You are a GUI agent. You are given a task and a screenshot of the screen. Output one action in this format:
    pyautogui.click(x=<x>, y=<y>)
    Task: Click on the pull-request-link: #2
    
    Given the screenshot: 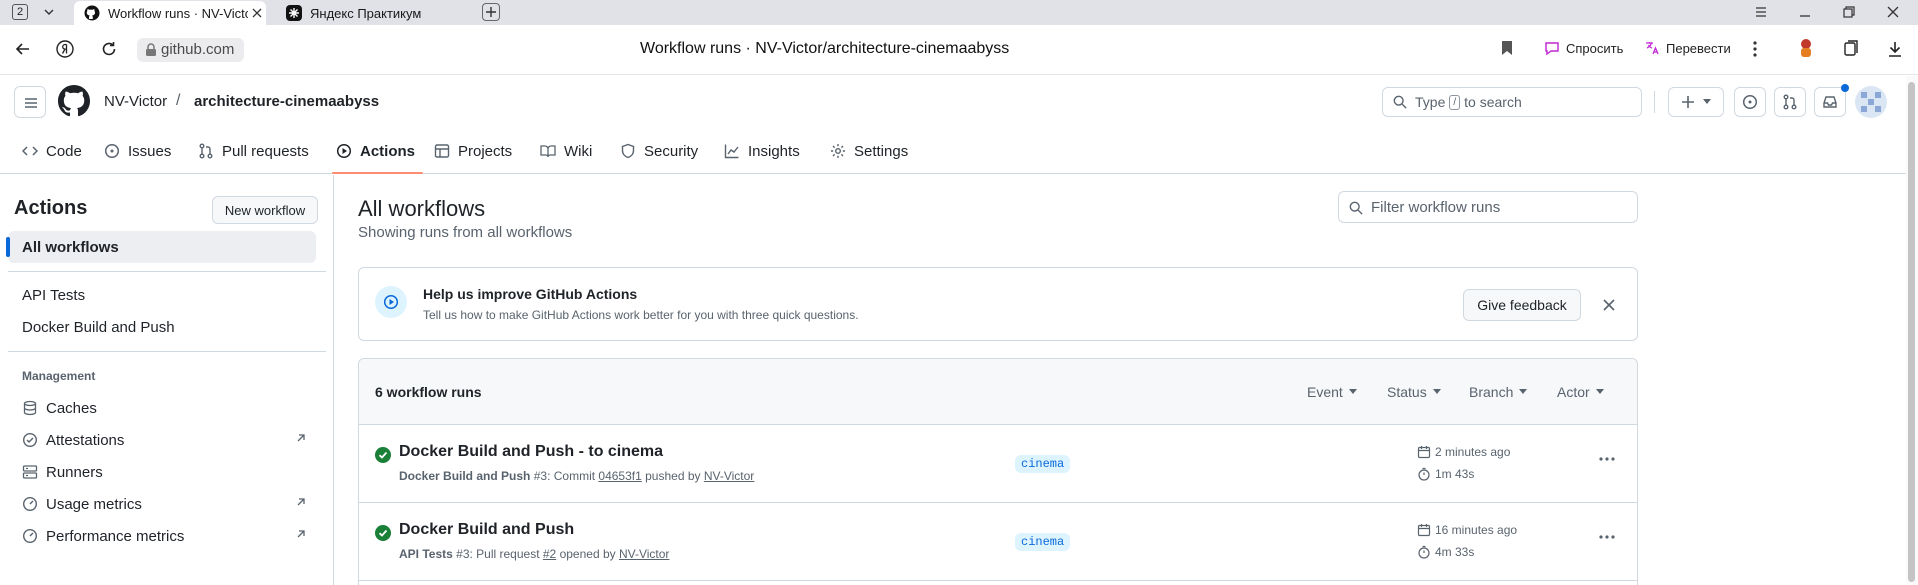 What is the action you would take?
    pyautogui.click(x=549, y=554)
    